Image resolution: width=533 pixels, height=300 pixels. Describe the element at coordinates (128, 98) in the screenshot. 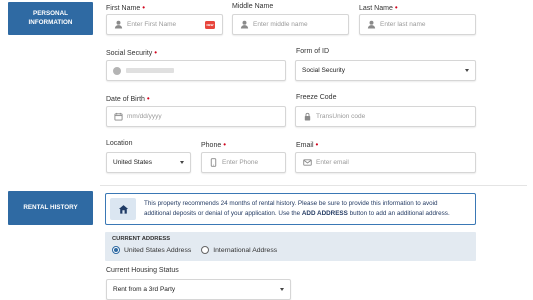

I see `dob-label: Date of Birth •` at that location.